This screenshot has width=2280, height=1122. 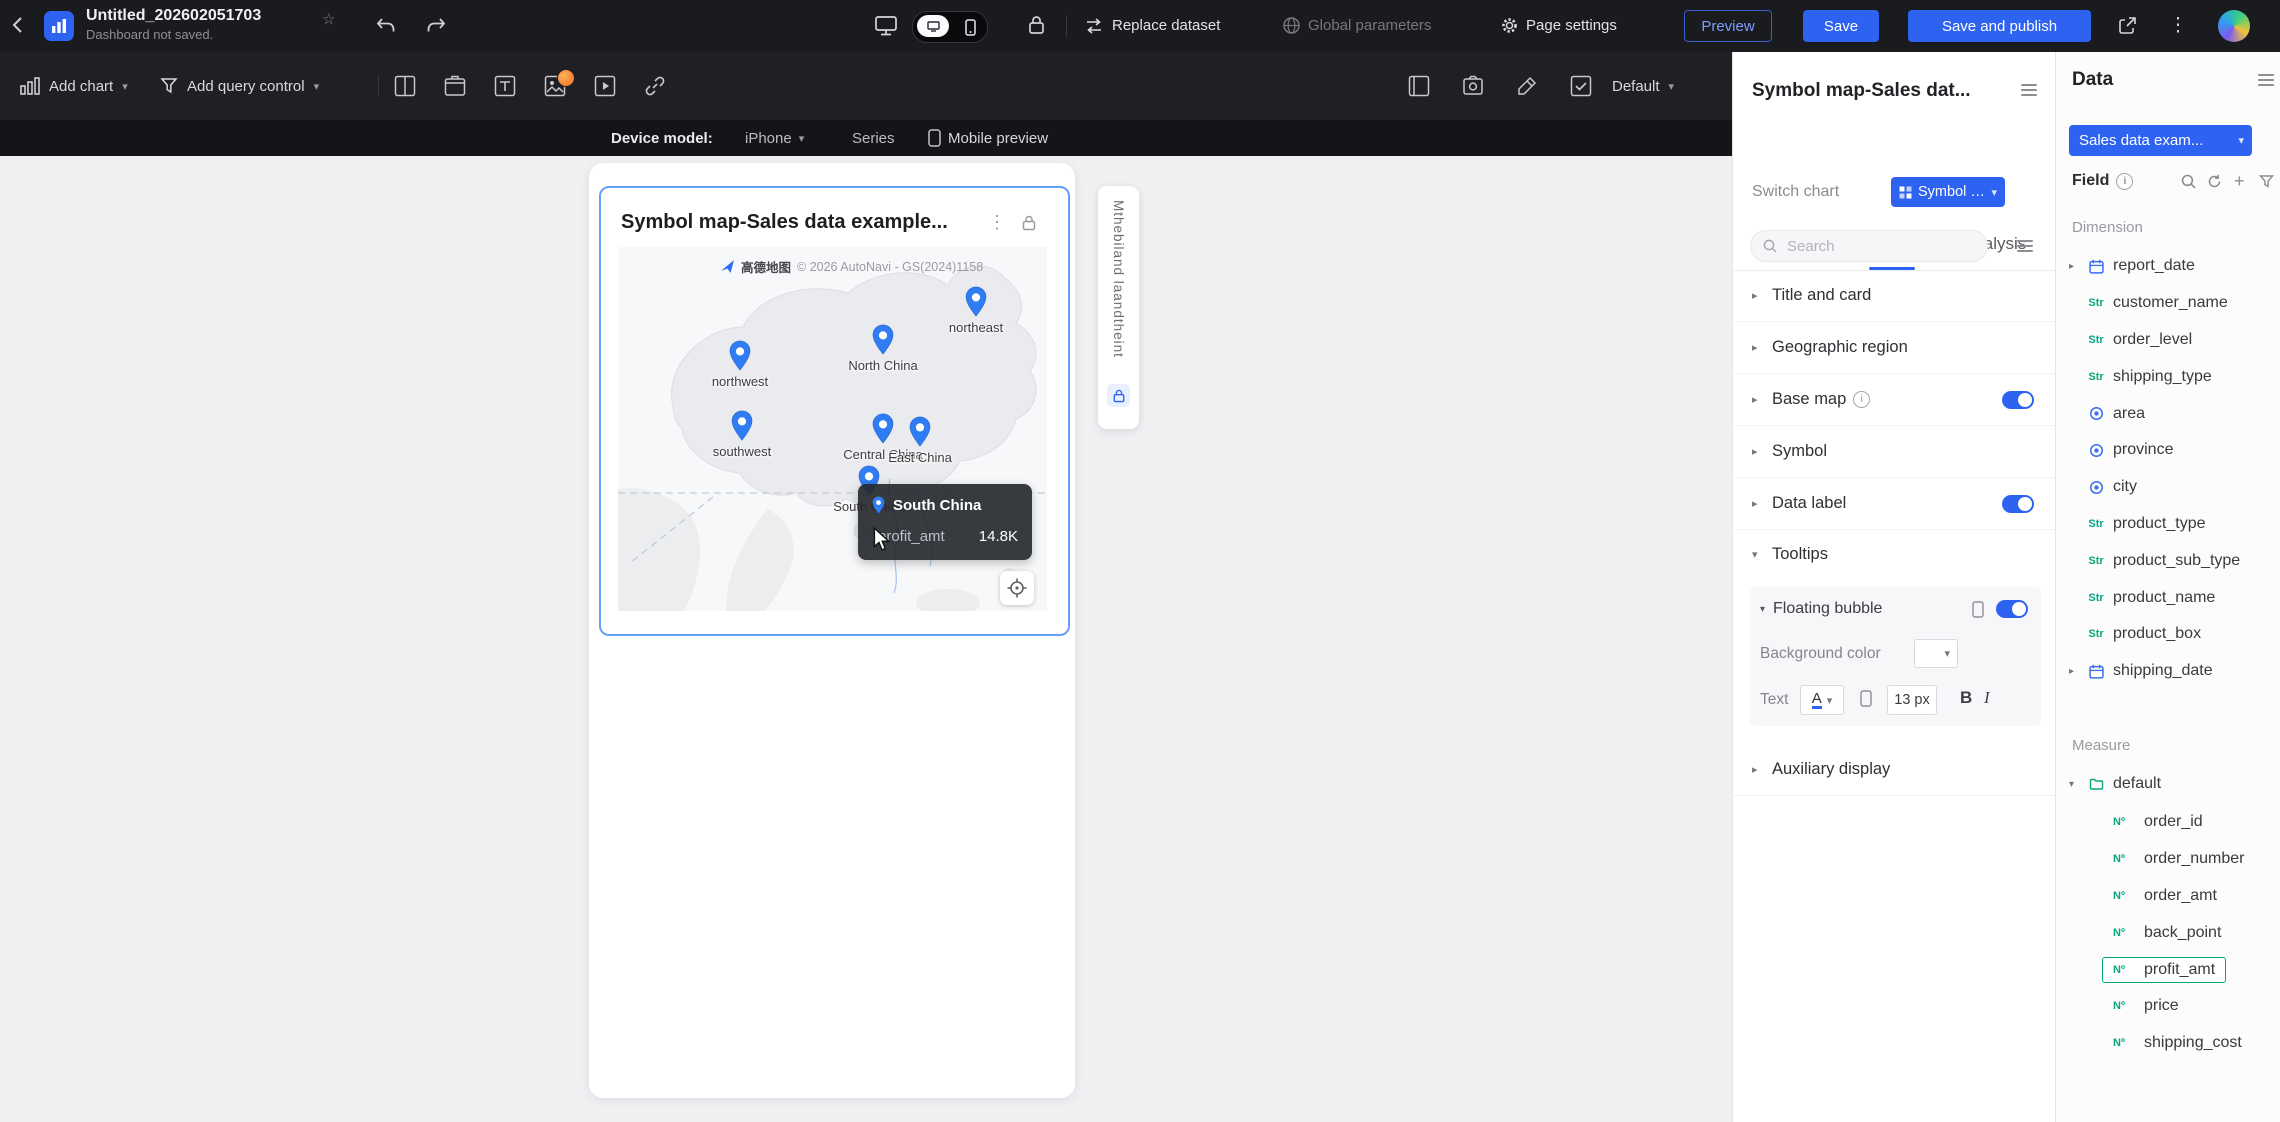 I want to click on map-pin-northeast, so click(x=976, y=301).